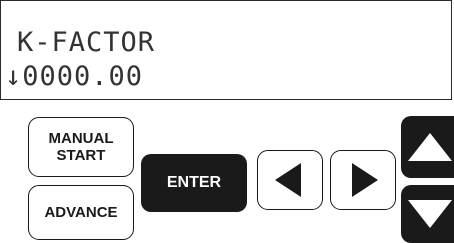  Describe the element at coordinates (74, 76) in the screenshot. I see `display-line-2: ↓0000.00` at that location.